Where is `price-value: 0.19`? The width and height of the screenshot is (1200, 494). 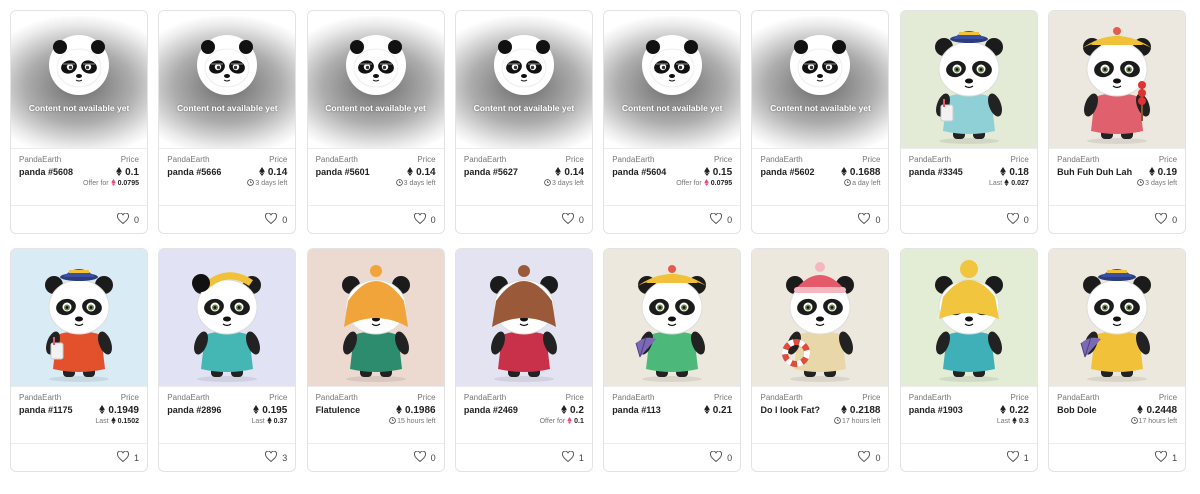 price-value: 0.19 is located at coordinates (1162, 172).